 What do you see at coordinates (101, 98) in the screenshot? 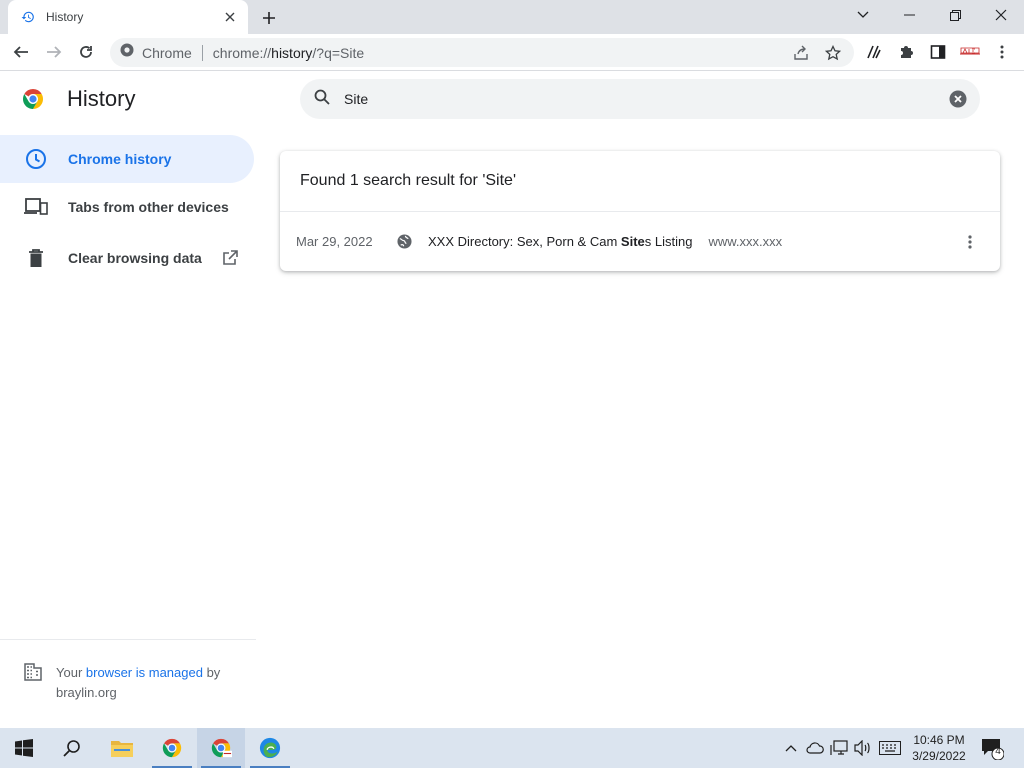
I see `page-title: History` at bounding box center [101, 98].